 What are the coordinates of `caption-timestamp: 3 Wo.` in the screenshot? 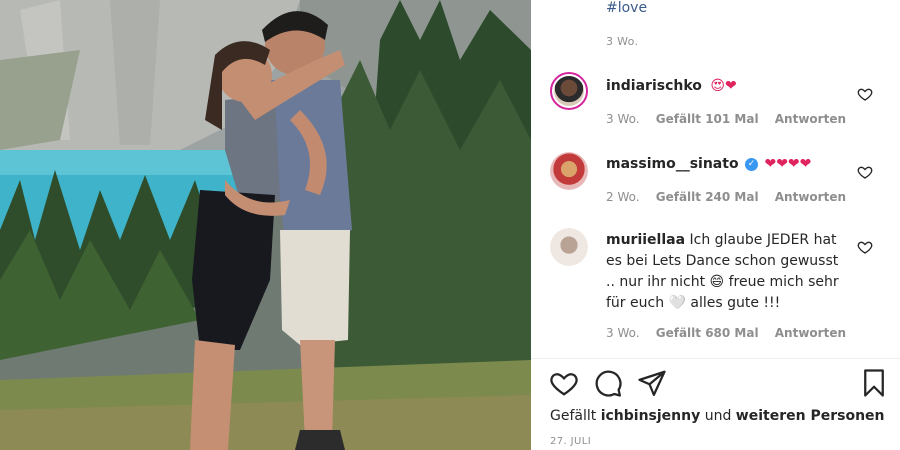 It's located at (622, 41).